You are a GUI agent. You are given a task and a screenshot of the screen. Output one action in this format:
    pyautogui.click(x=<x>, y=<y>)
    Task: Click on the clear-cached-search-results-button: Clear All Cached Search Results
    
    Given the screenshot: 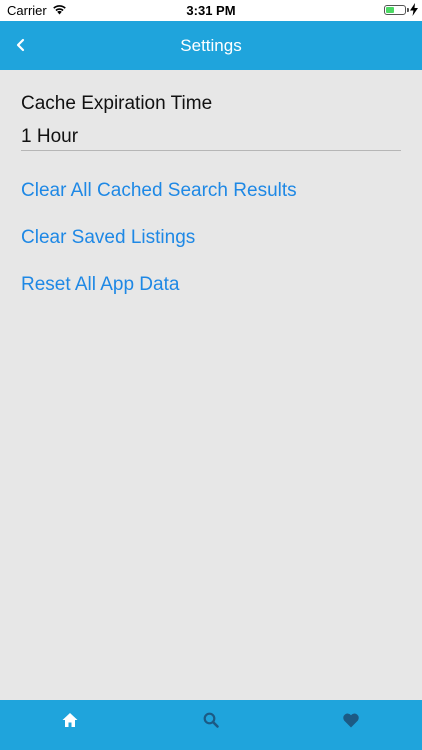 What is the action you would take?
    pyautogui.click(x=159, y=191)
    